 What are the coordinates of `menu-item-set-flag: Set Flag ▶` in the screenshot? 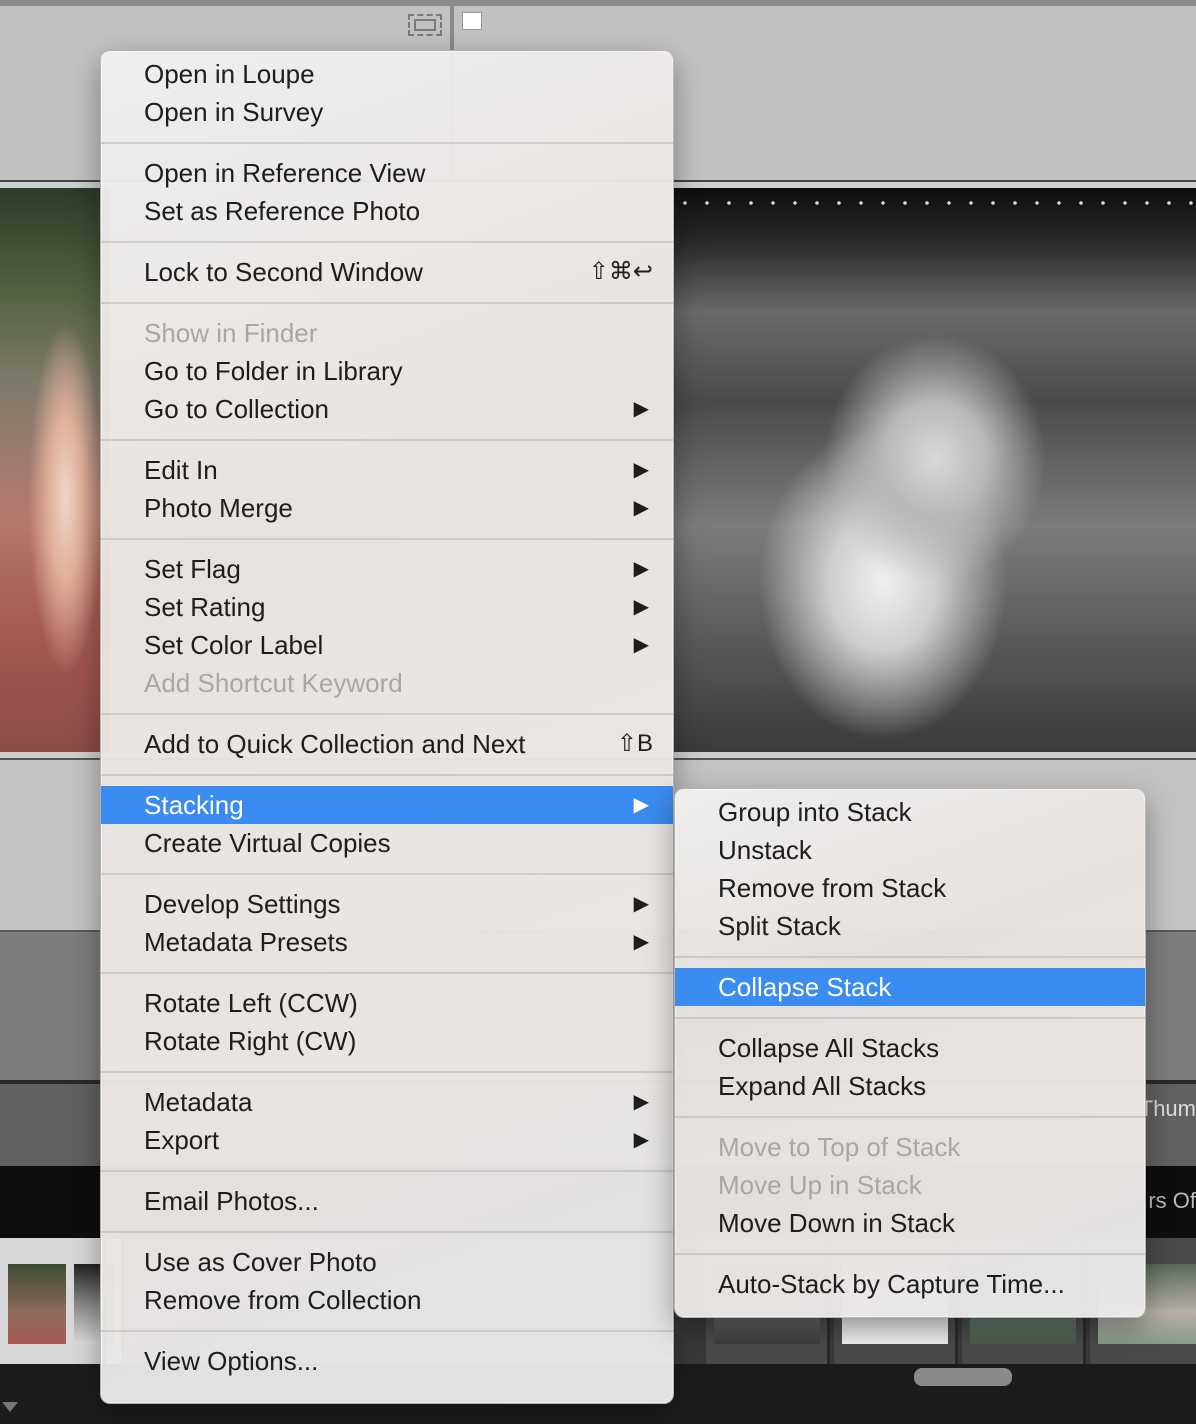 It's located at (387, 569).